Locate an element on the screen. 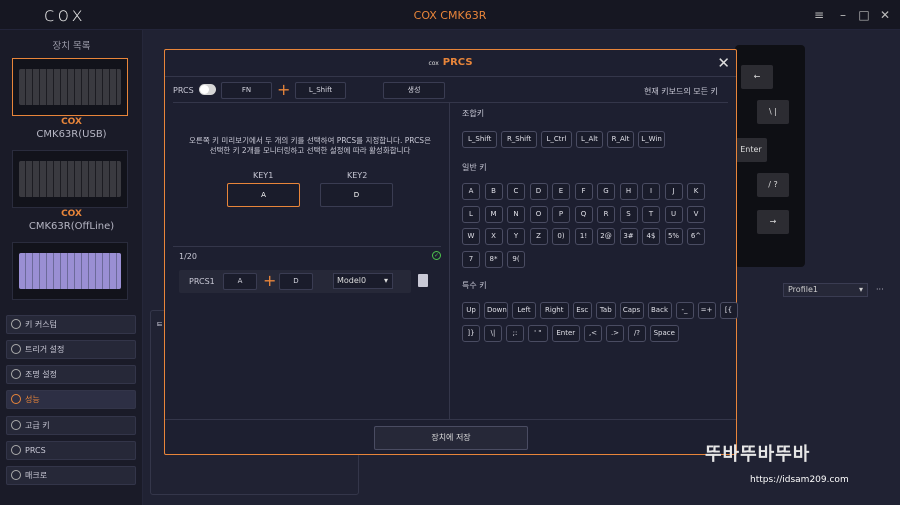 This screenshot has width=900, height=505. key-button: 6^ is located at coordinates (696, 236).